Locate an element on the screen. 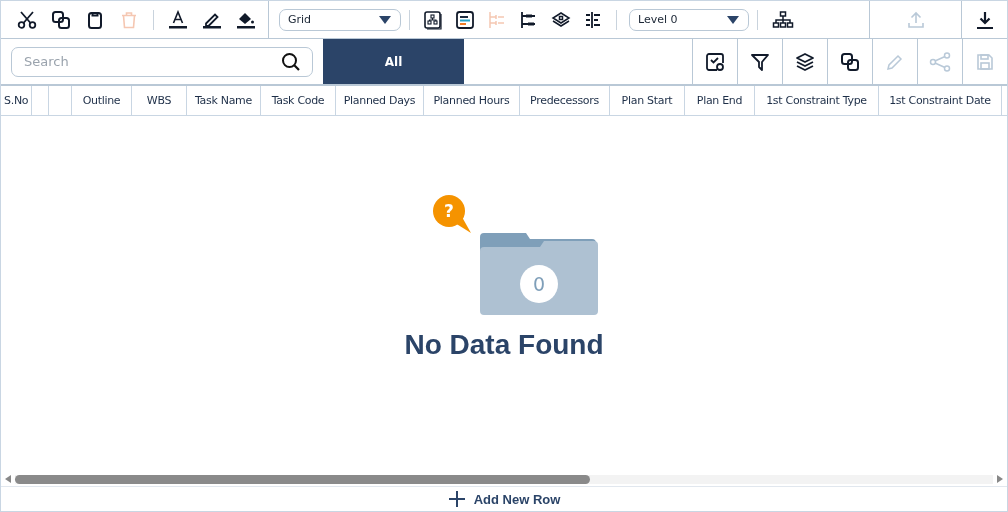 This screenshot has width=1008, height=512. column-header: Outline is located at coordinates (102, 100).